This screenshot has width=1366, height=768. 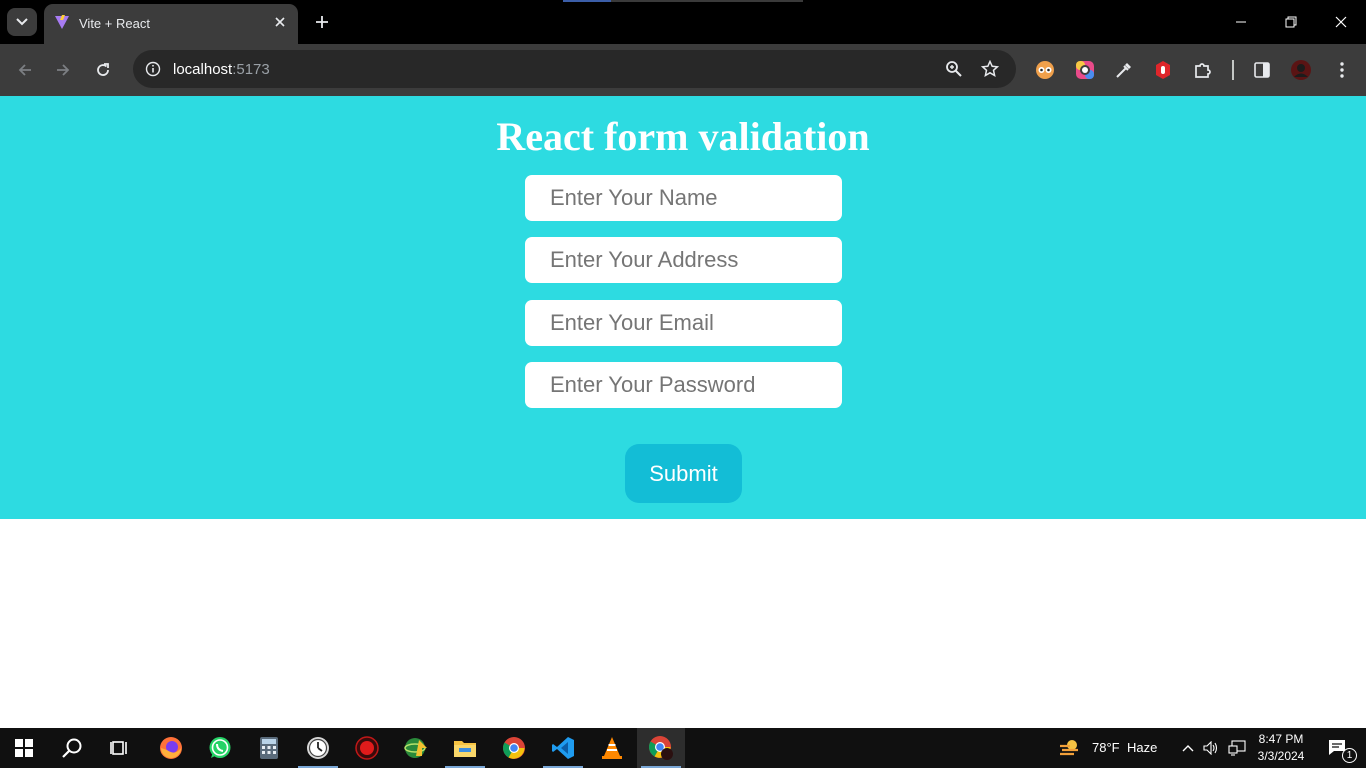 I want to click on minimize-icon, so click(x=1241, y=22).